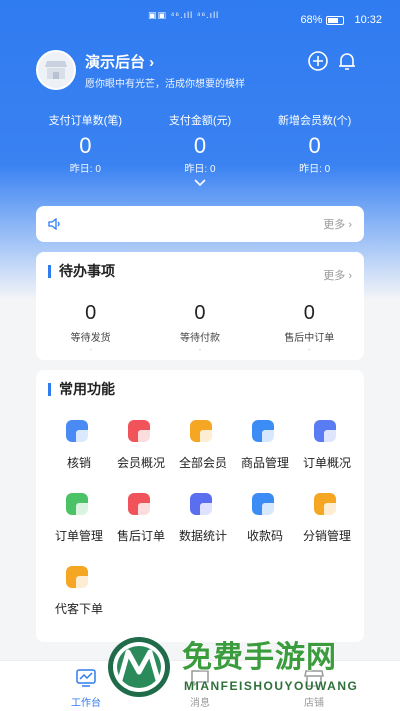 The height and width of the screenshot is (711, 400). What do you see at coordinates (200, 183) in the screenshot?
I see `chevron-down-icon` at bounding box center [200, 183].